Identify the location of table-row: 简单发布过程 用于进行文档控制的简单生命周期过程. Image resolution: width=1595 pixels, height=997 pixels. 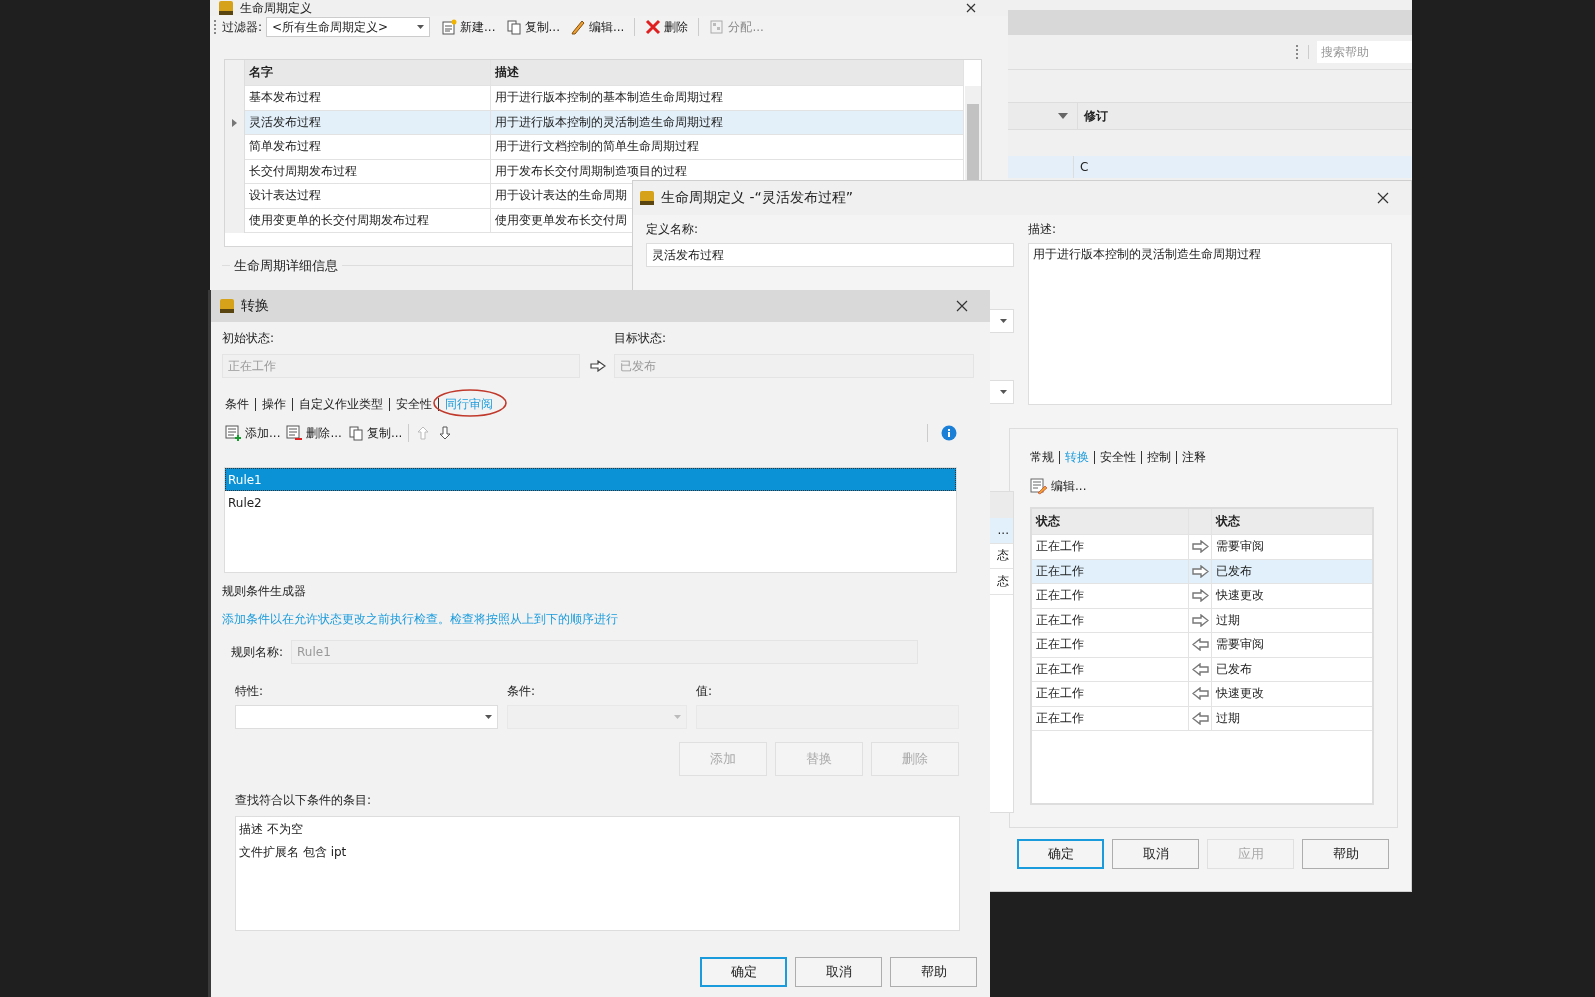
(594, 147).